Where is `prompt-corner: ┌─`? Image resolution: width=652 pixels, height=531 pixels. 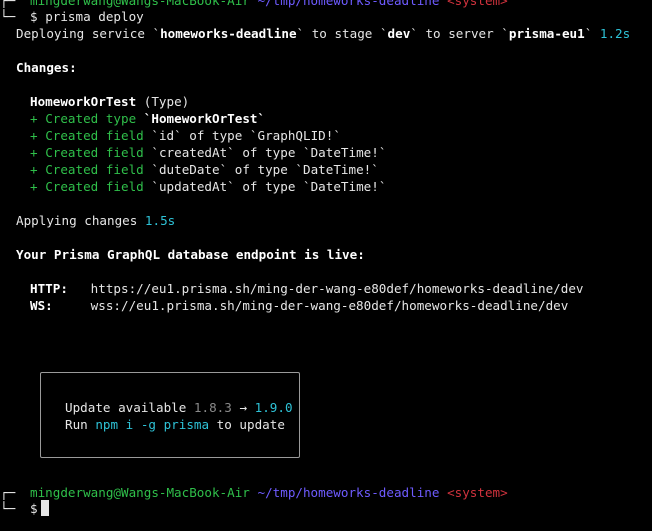 prompt-corner: ┌─ is located at coordinates (8, 492).